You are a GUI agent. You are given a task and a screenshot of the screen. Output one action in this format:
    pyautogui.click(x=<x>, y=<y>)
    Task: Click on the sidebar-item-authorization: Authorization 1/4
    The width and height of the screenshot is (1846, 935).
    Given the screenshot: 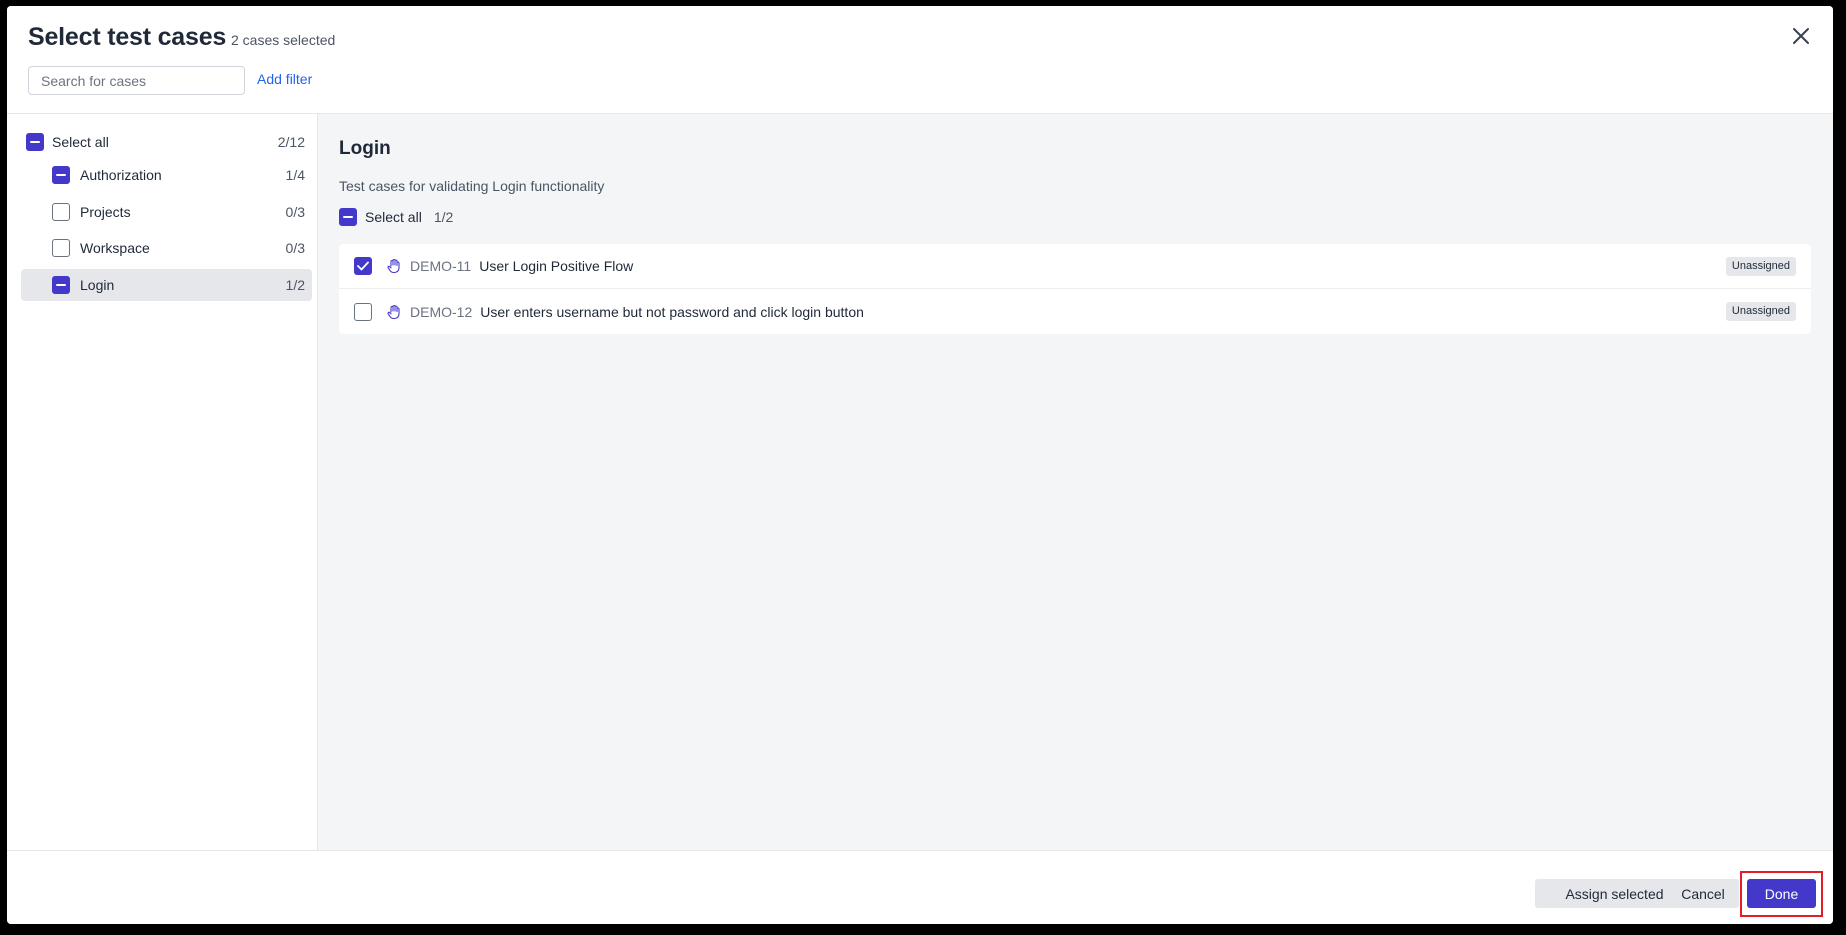 What is the action you would take?
    pyautogui.click(x=182, y=175)
    